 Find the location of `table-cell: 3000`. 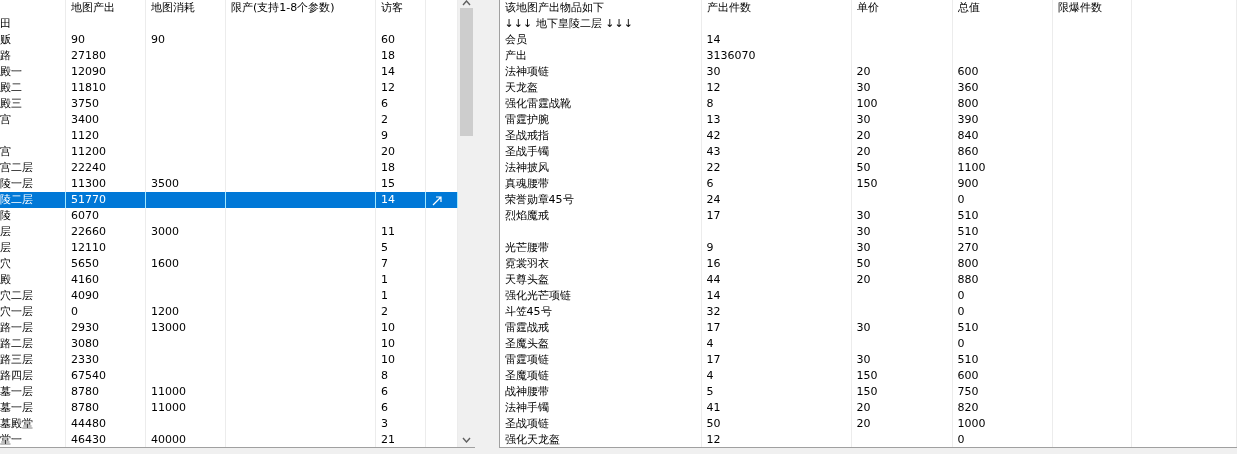

table-cell: 3000 is located at coordinates (165, 232).